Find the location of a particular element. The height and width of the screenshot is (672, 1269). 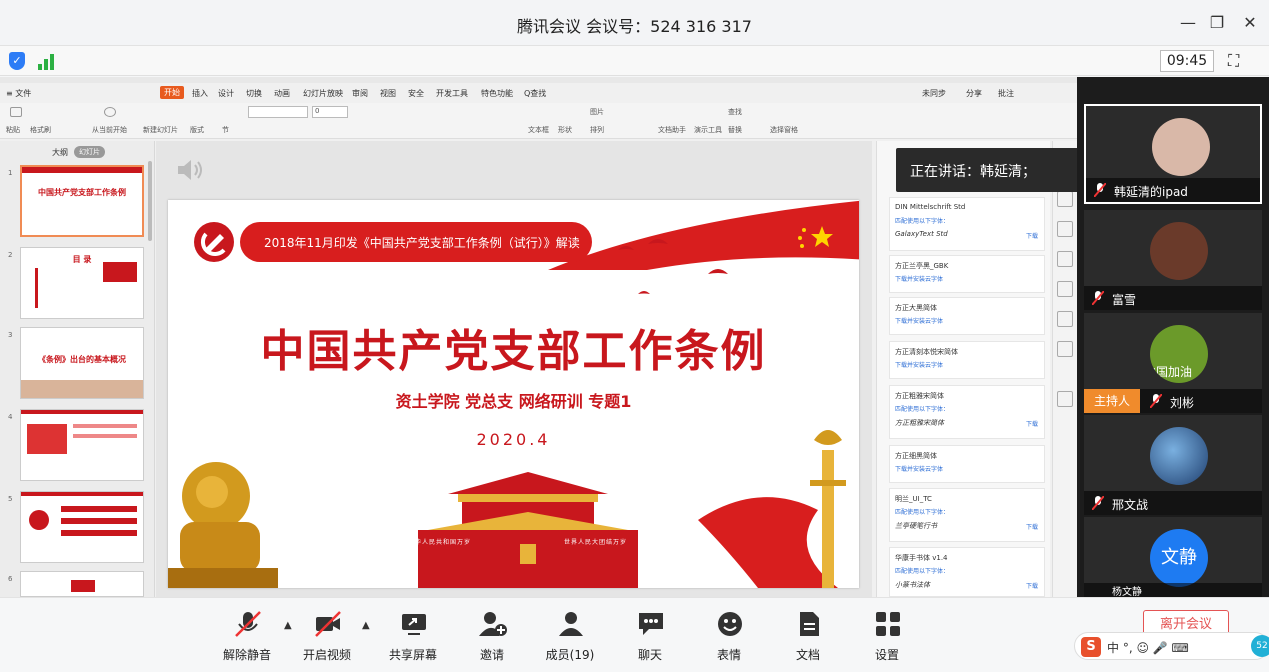

thumbnails-scrollbar is located at coordinates (150, 201).